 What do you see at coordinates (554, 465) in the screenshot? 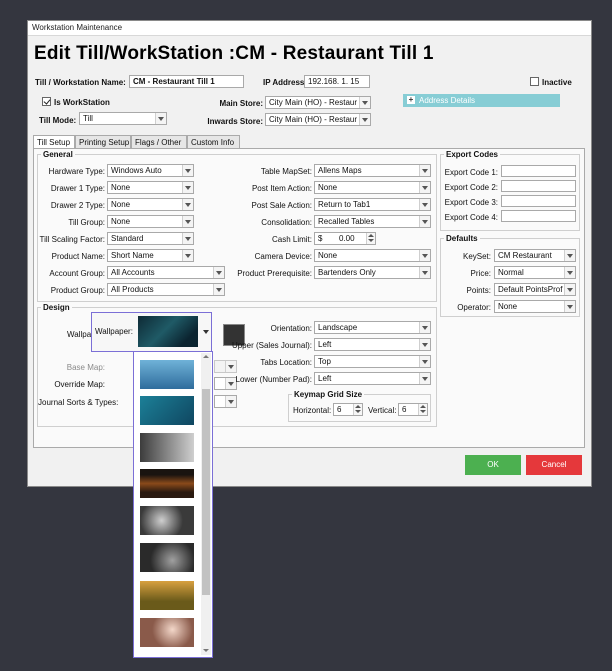
I see `cancel-button: Cancel` at bounding box center [554, 465].